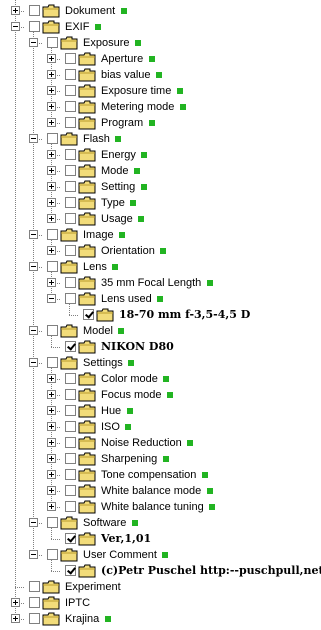 The width and height of the screenshot is (321, 630). What do you see at coordinates (160, 235) in the screenshot?
I see `tree-node: Image` at bounding box center [160, 235].